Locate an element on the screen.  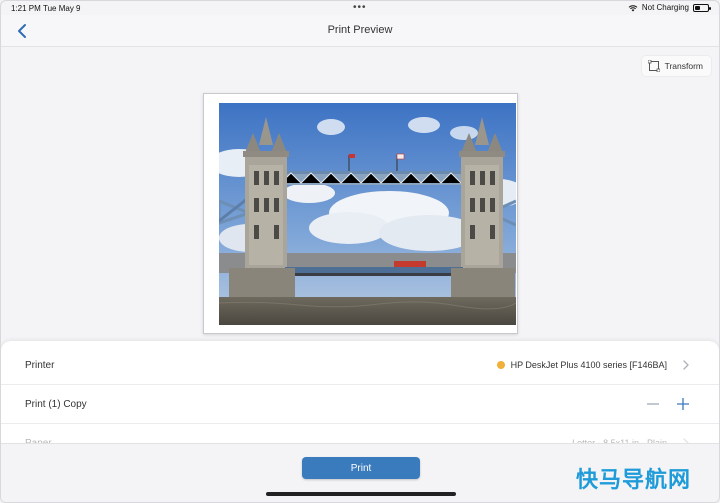
chevron-right-icon is located at coordinates (686, 365).